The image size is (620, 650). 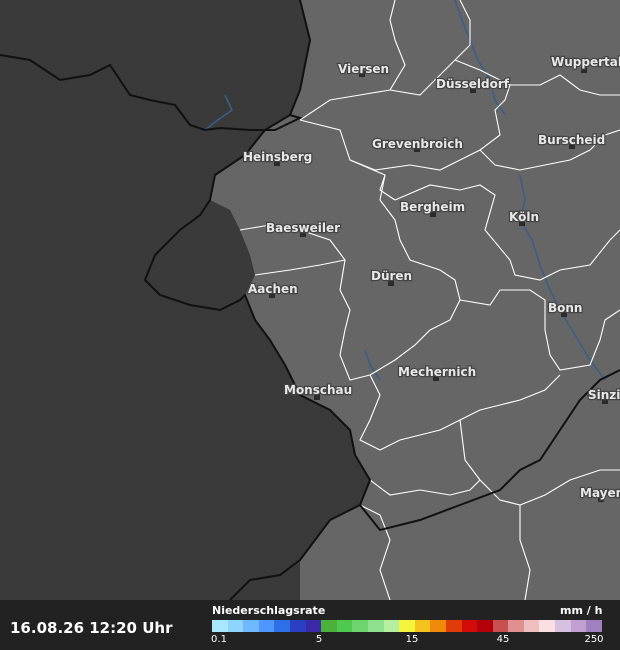 I want to click on legend-title: Niederschlagsrate, so click(x=269, y=610).